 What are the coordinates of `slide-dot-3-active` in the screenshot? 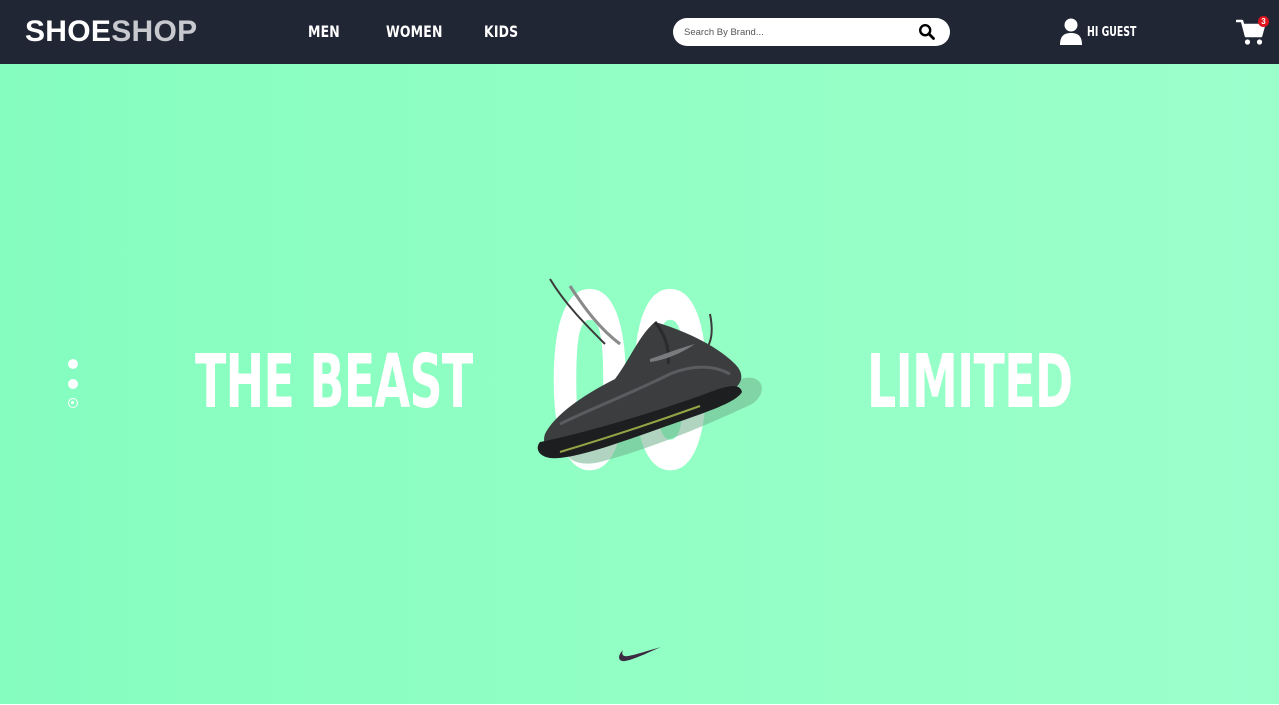 It's located at (73, 403).